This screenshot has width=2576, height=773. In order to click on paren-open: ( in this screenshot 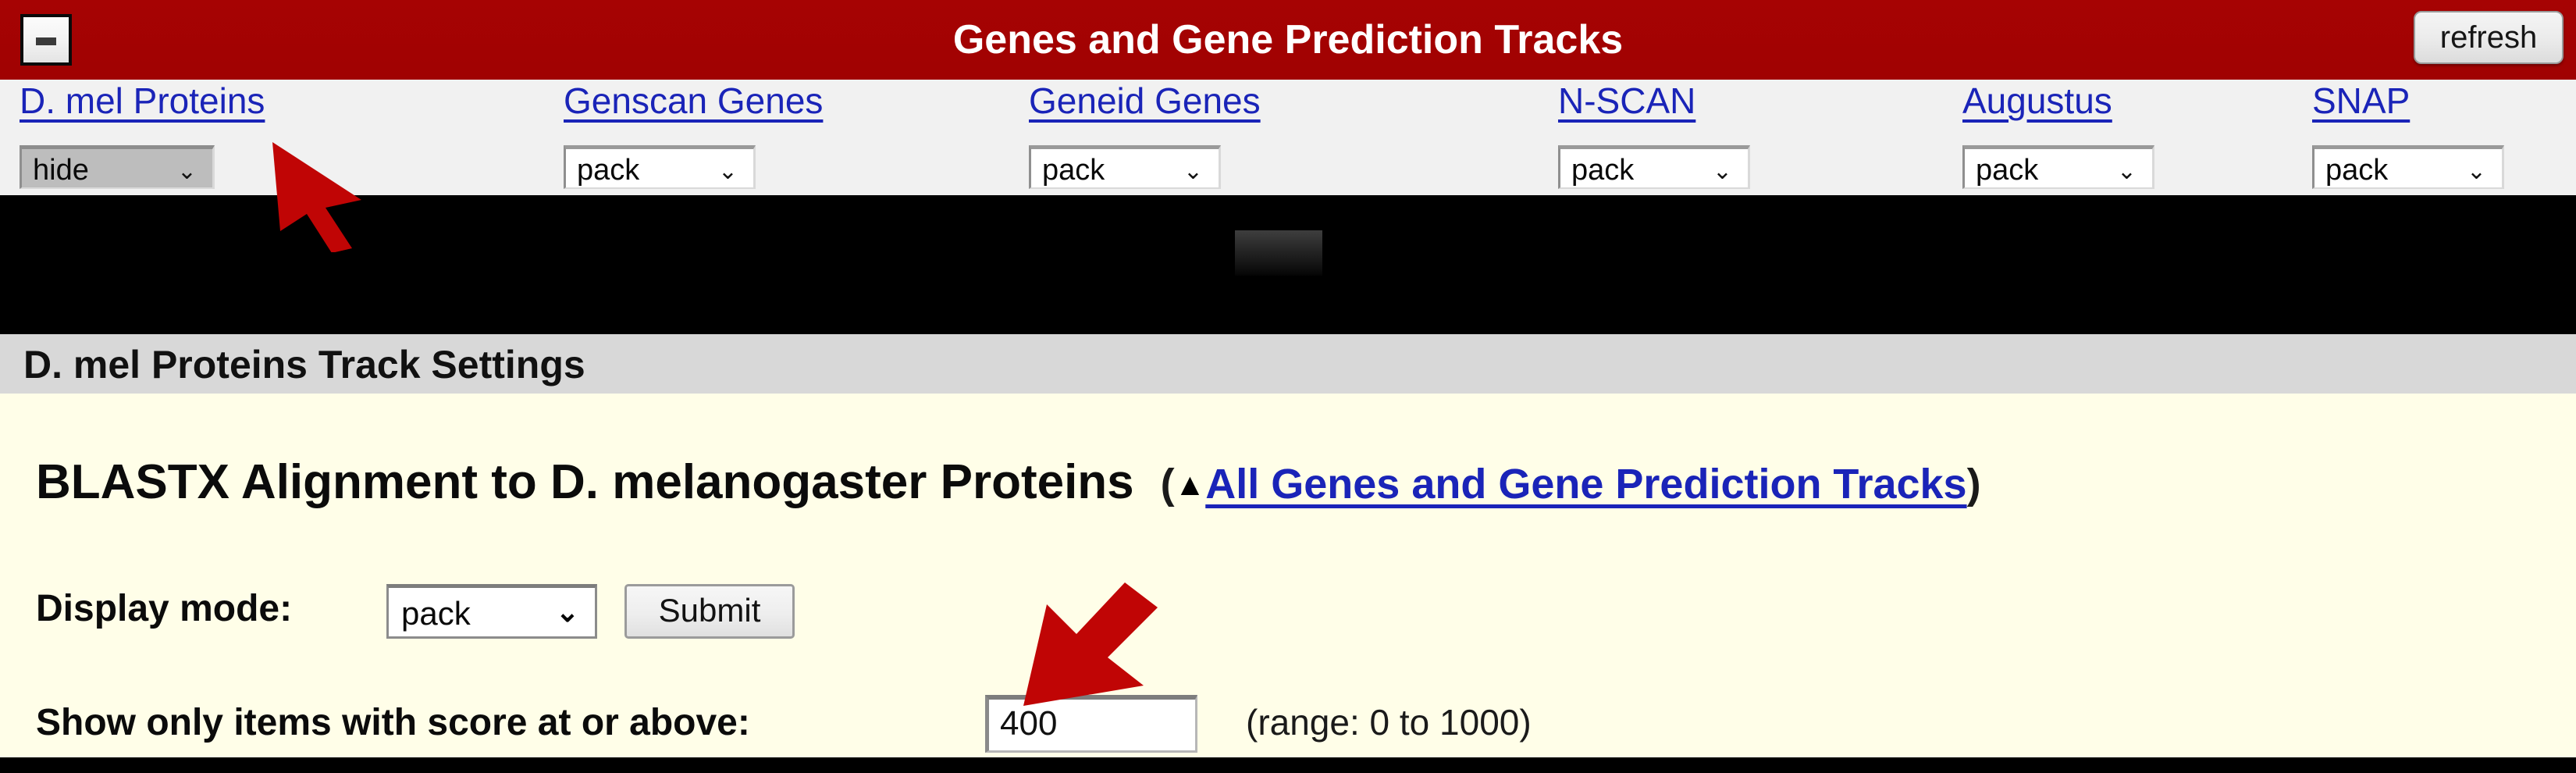, I will do `click(1167, 484)`.